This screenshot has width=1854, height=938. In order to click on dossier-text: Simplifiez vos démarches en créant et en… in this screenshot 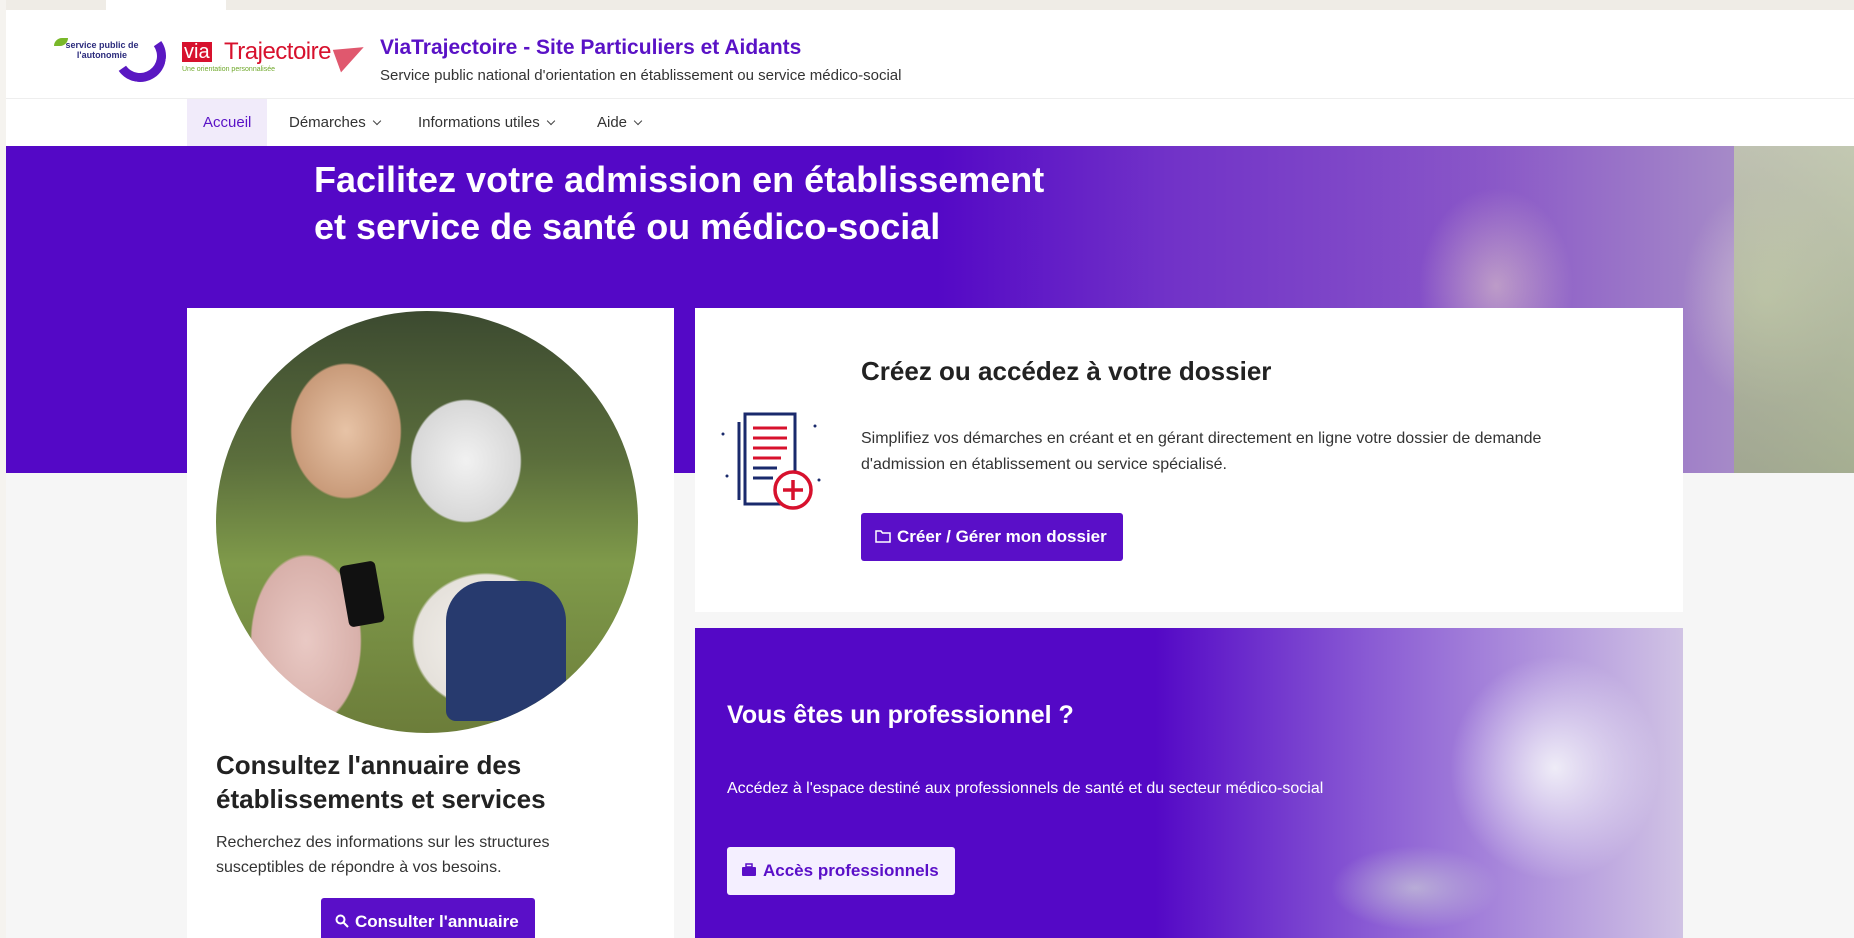, I will do `click(1201, 451)`.